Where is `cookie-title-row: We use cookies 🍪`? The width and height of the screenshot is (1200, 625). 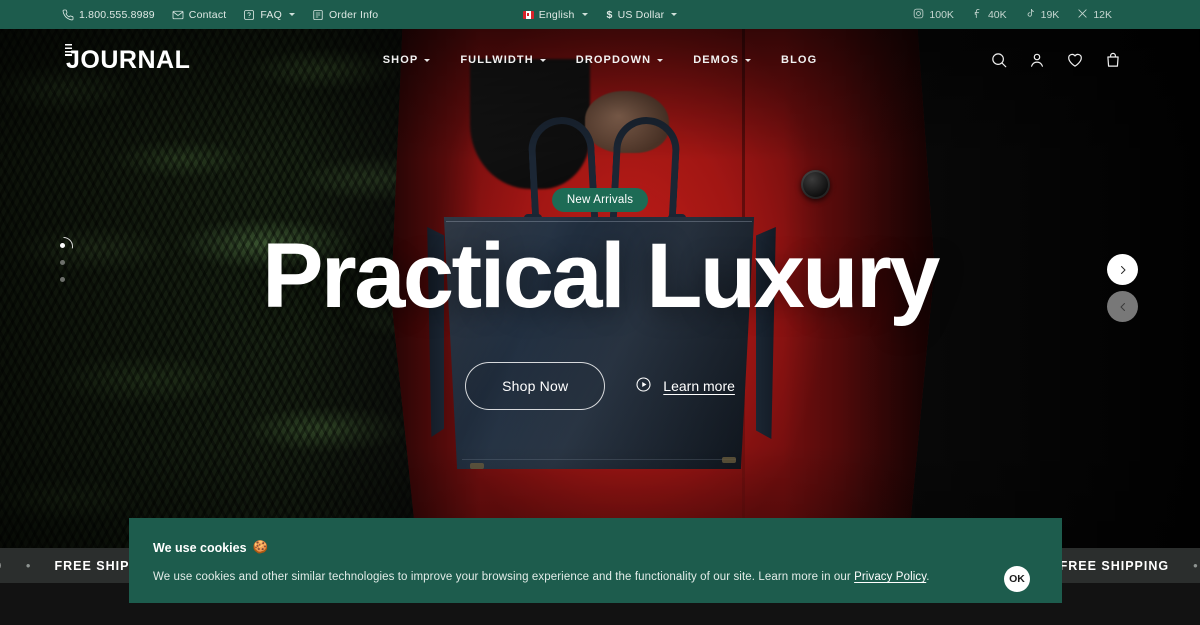 cookie-title-row: We use cookies 🍪 is located at coordinates (593, 547).